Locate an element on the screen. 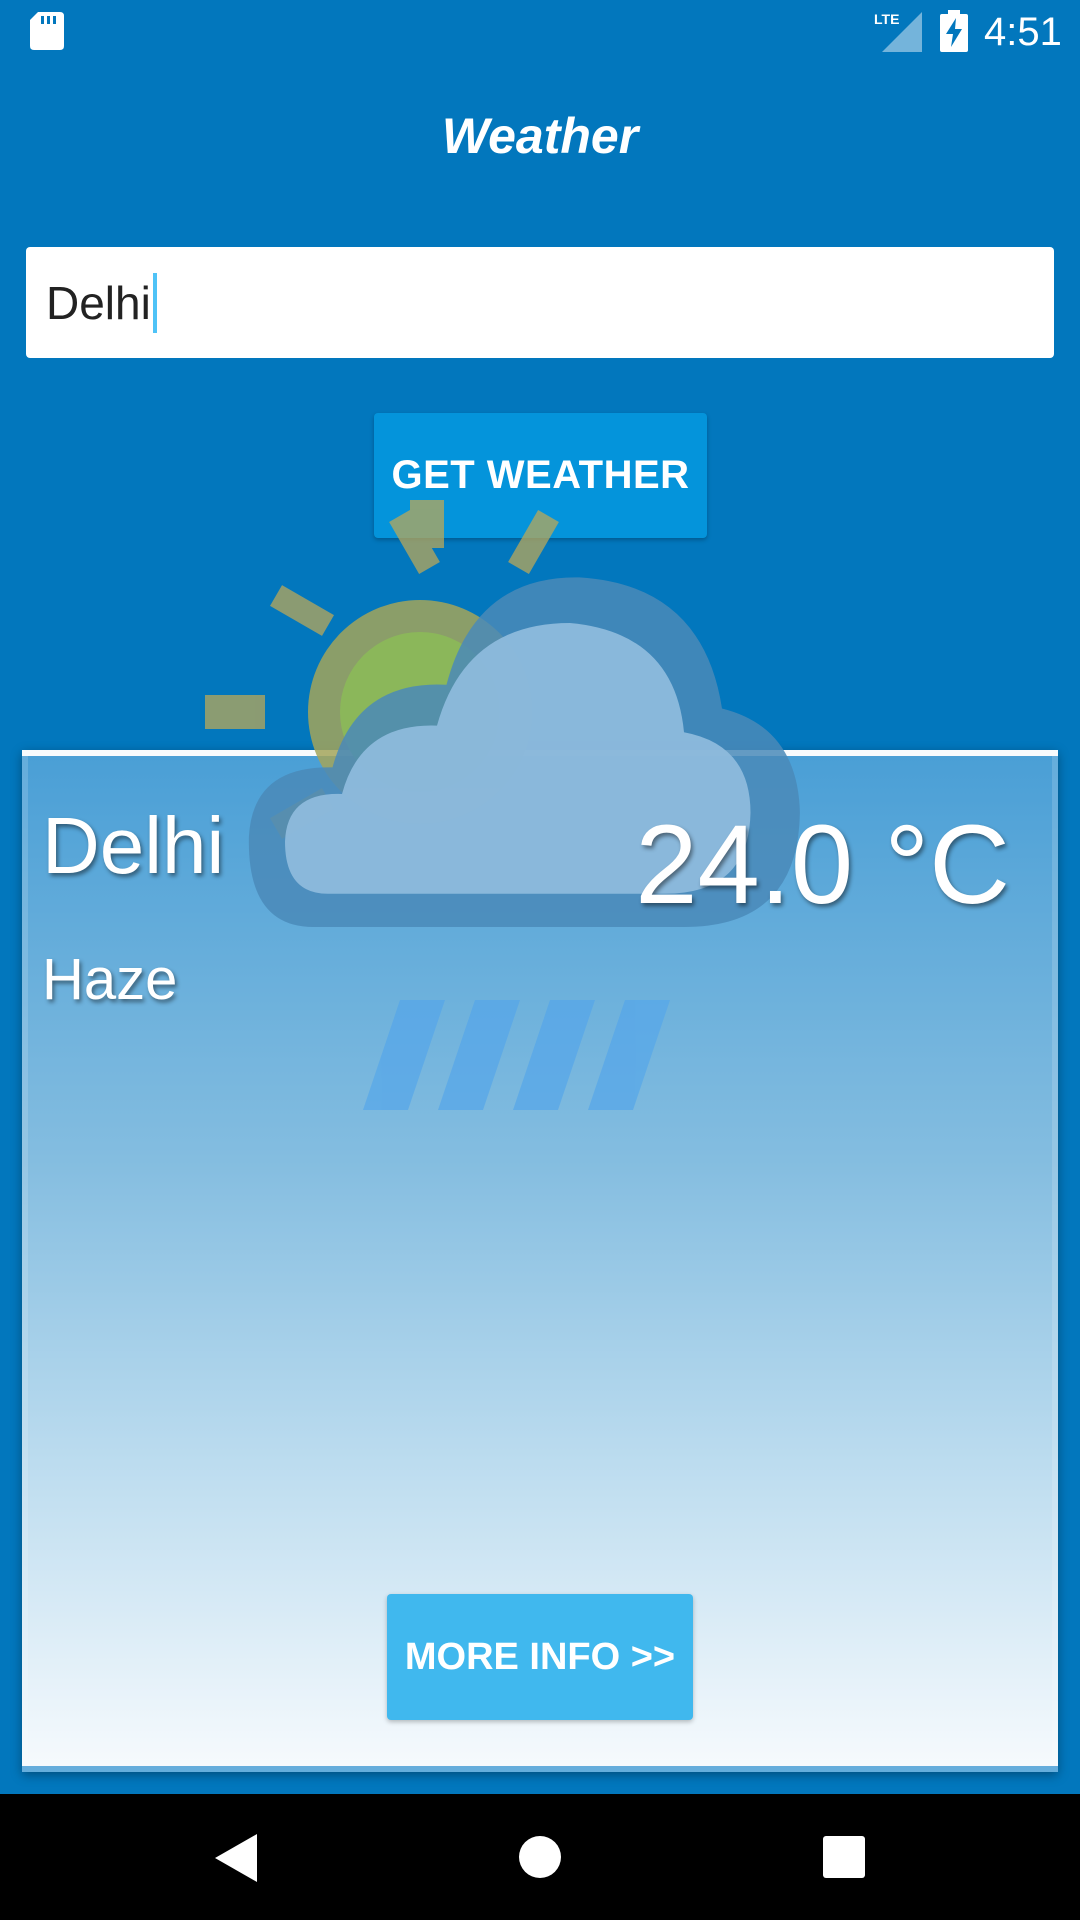  sd-card-icon is located at coordinates (47, 31).